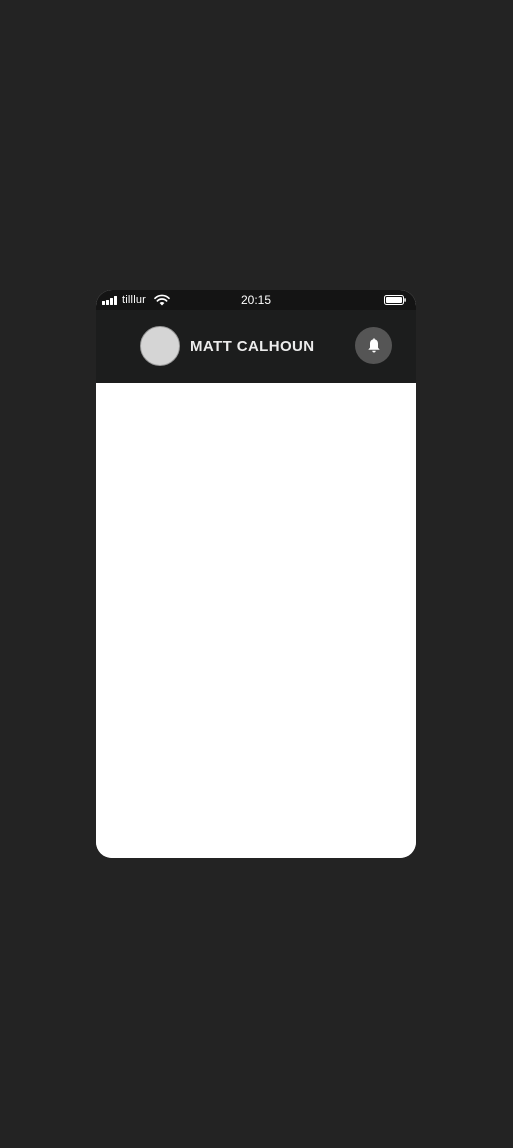 The width and height of the screenshot is (513, 1148). I want to click on user-name: MATT CALHOUN, so click(252, 347).